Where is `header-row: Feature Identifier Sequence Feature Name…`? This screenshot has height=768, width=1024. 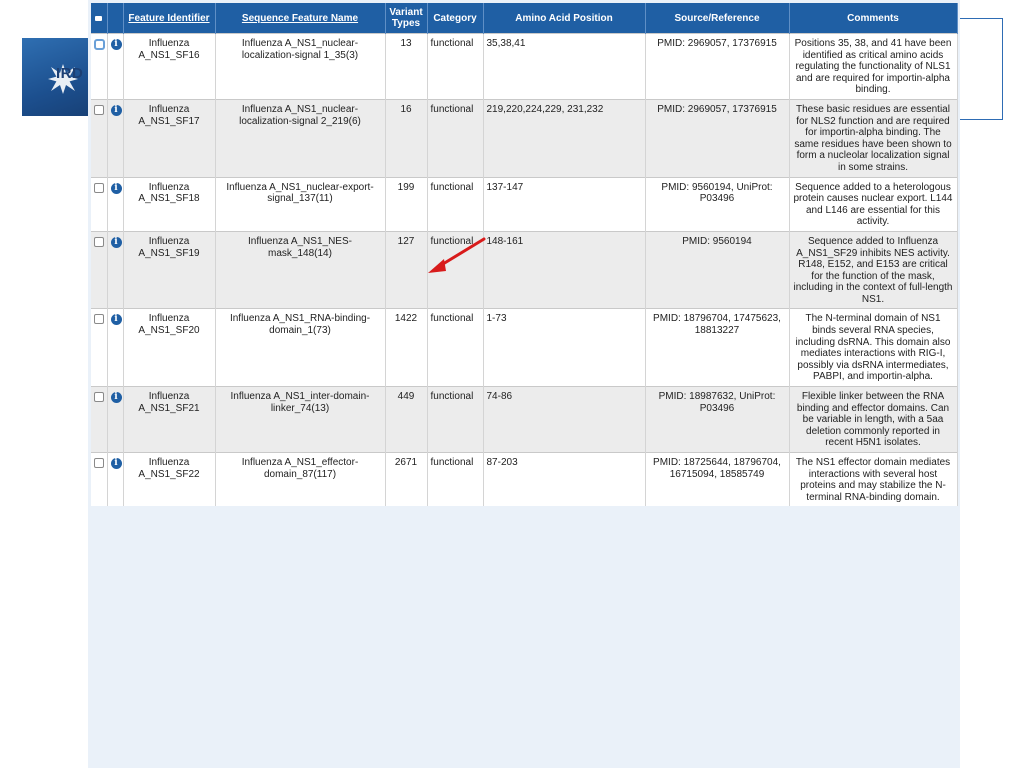 header-row: Feature Identifier Sequence Feature Name… is located at coordinates (524, 18).